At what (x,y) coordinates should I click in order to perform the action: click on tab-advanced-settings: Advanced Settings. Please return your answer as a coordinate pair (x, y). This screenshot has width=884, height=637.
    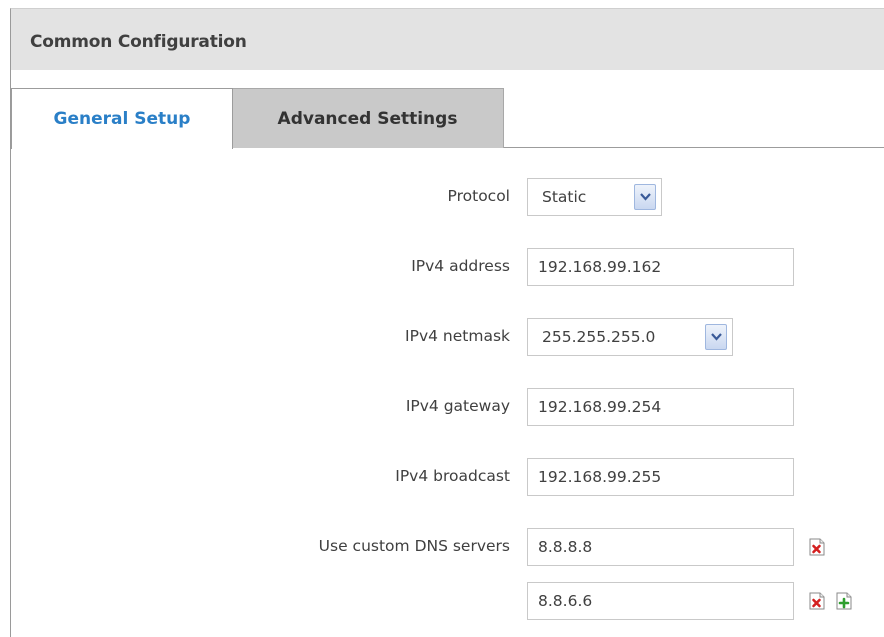
    Looking at the image, I should click on (368, 118).